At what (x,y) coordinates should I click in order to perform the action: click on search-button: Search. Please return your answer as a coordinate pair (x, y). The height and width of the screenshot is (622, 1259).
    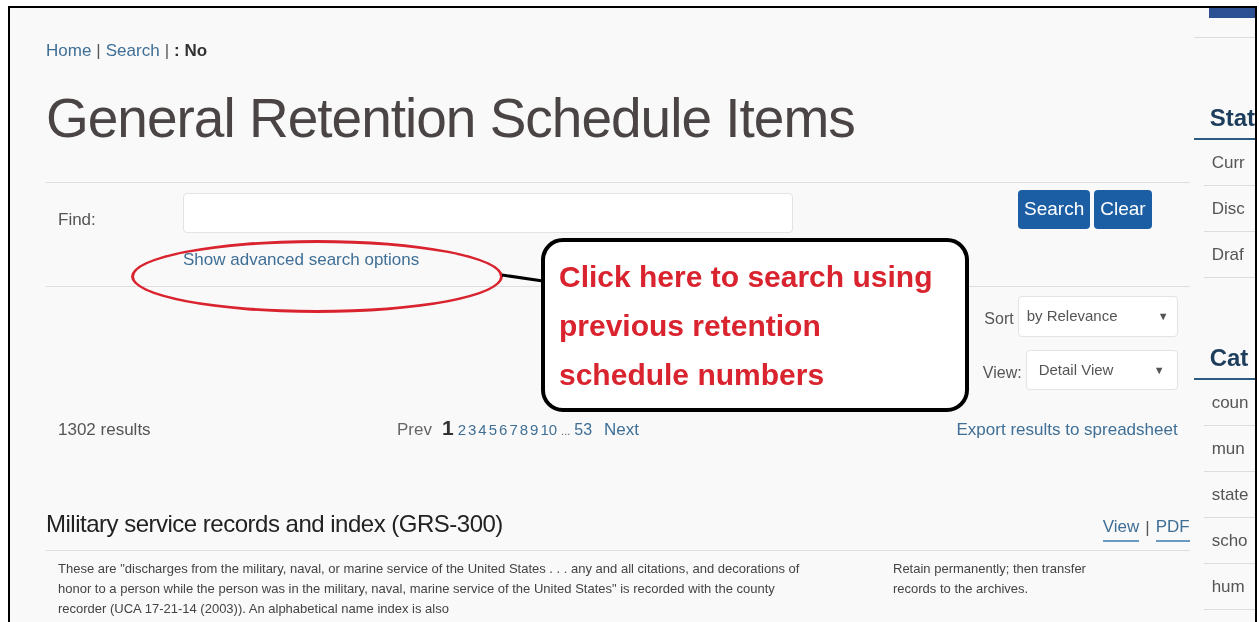
    Looking at the image, I should click on (1054, 209).